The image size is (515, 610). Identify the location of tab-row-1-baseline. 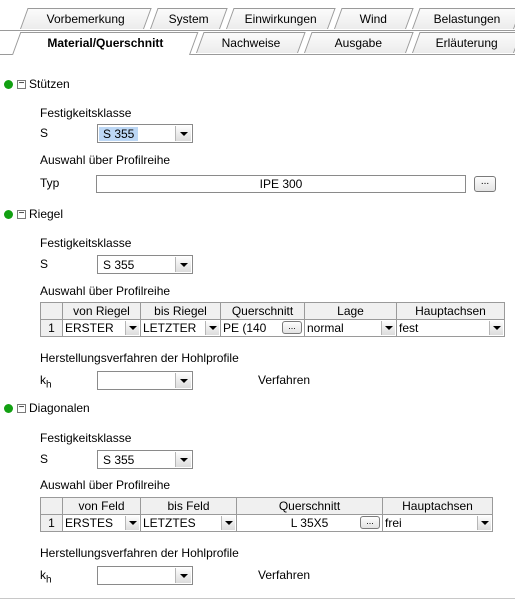
(257, 30).